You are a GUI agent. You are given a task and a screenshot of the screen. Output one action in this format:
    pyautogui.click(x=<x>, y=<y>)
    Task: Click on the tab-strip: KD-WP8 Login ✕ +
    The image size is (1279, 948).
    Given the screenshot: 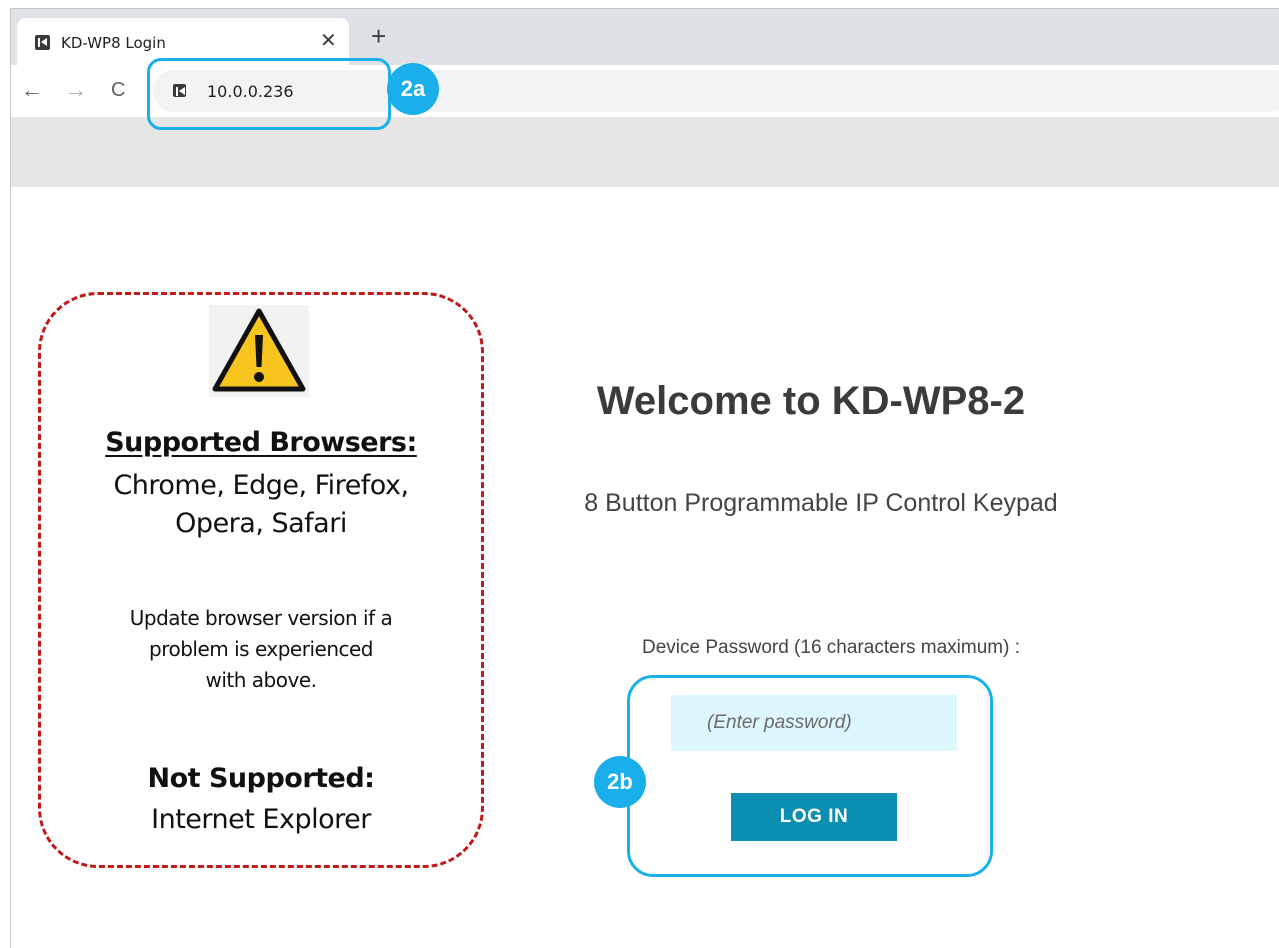 What is the action you would take?
    pyautogui.click(x=645, y=37)
    